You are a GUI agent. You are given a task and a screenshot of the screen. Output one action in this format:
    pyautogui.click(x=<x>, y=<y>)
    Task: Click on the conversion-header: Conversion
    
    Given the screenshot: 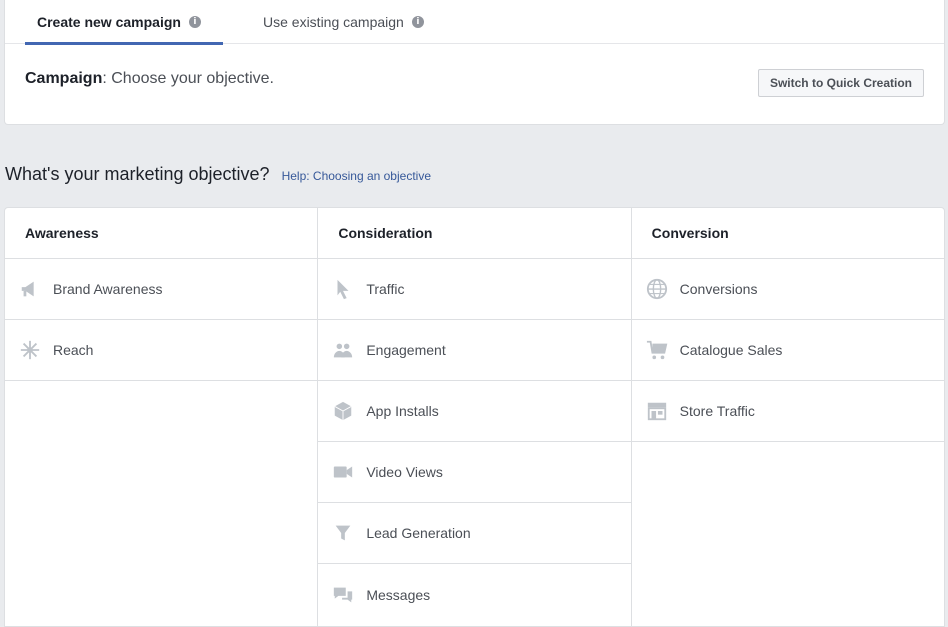 What is the action you would take?
    pyautogui.click(x=787, y=233)
    